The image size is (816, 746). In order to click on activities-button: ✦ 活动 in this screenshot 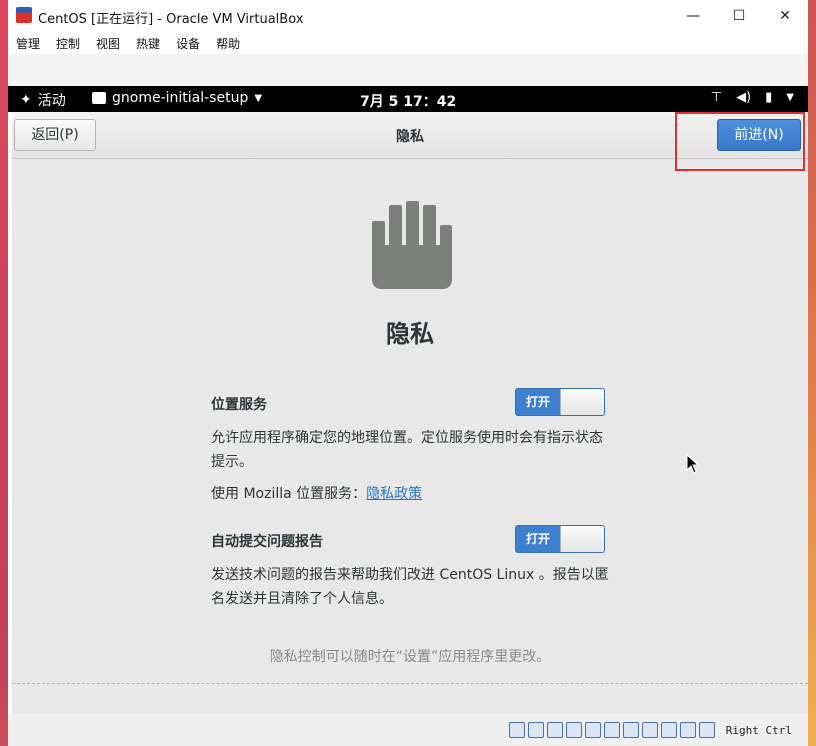, I will do `click(43, 100)`.